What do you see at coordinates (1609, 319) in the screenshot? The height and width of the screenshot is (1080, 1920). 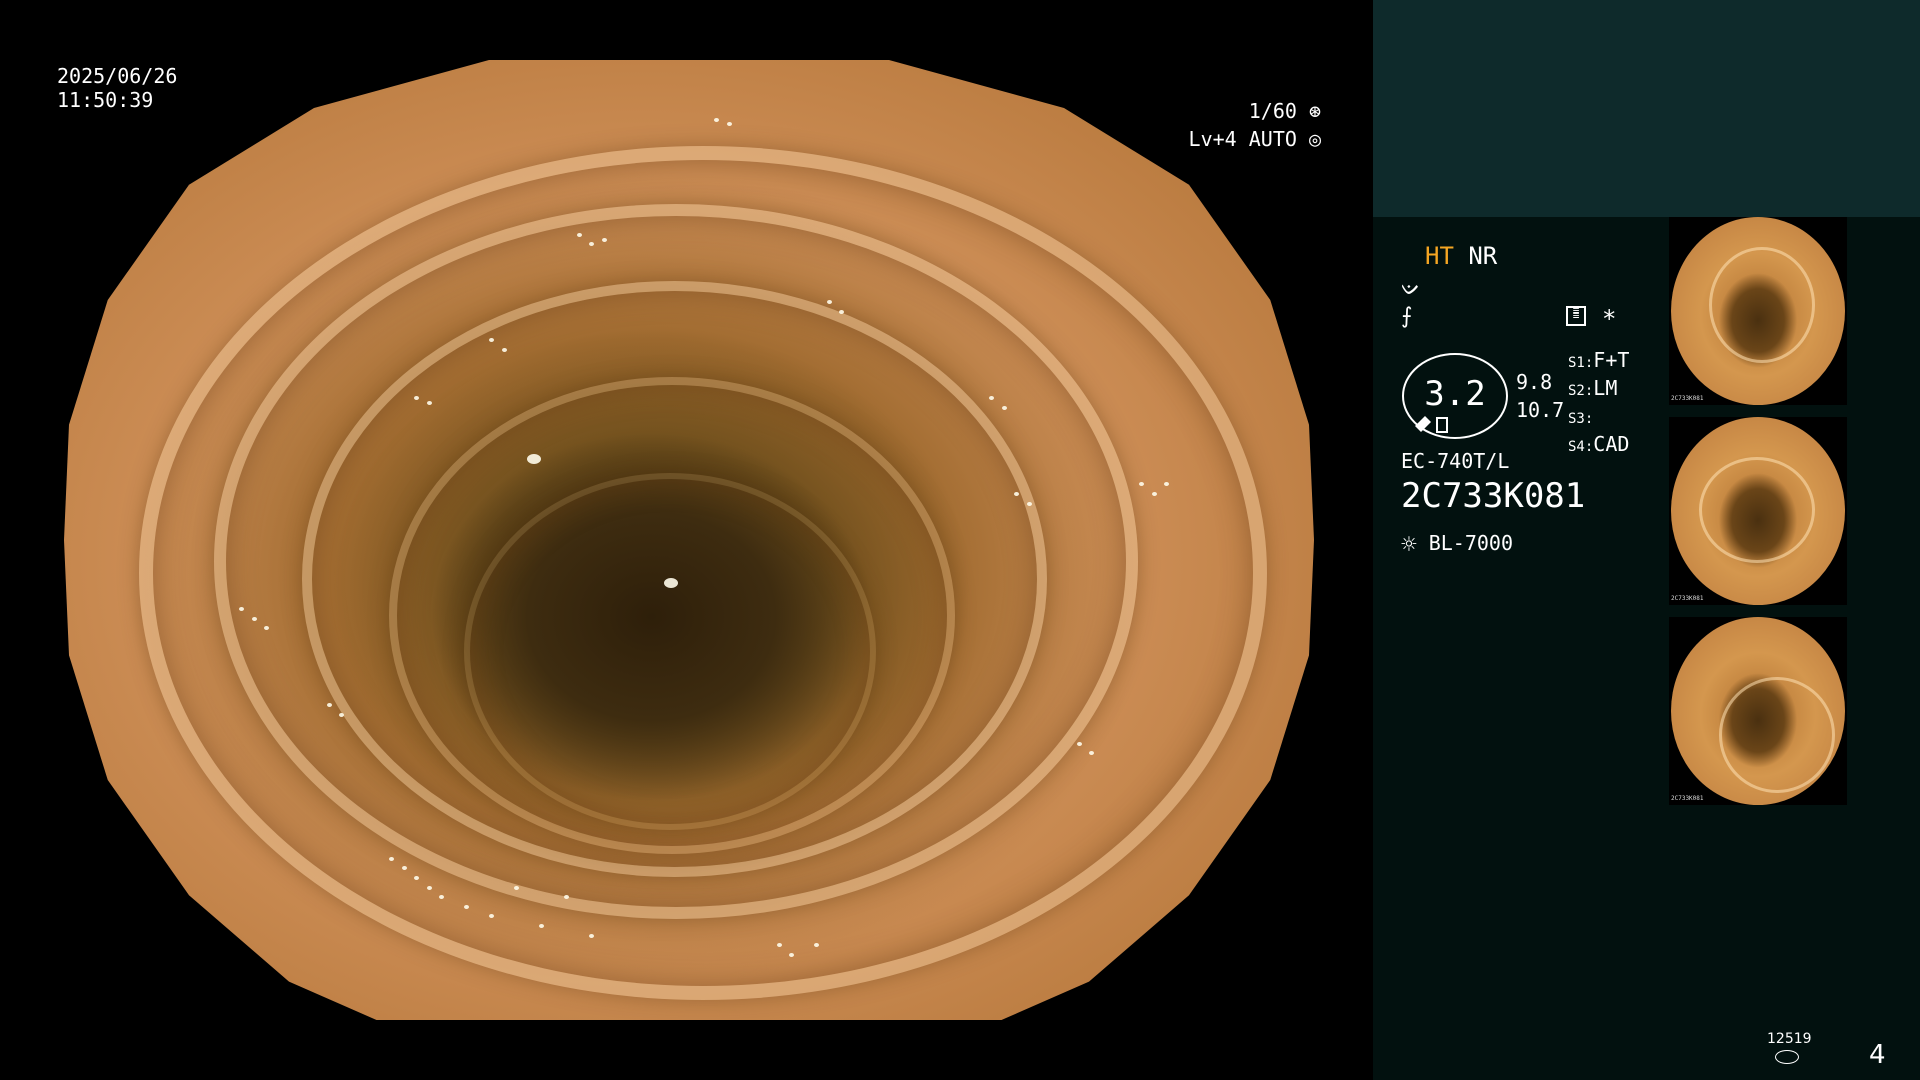 I see `asterisk-icon: *` at bounding box center [1609, 319].